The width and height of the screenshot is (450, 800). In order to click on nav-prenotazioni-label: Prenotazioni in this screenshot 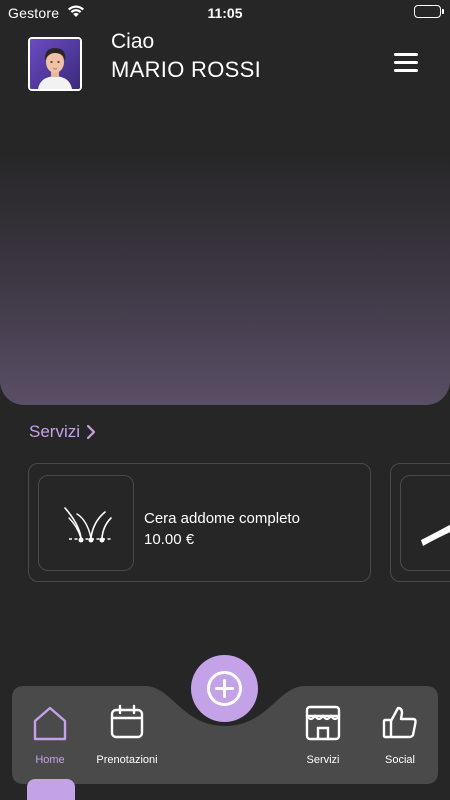, I will do `click(127, 760)`.